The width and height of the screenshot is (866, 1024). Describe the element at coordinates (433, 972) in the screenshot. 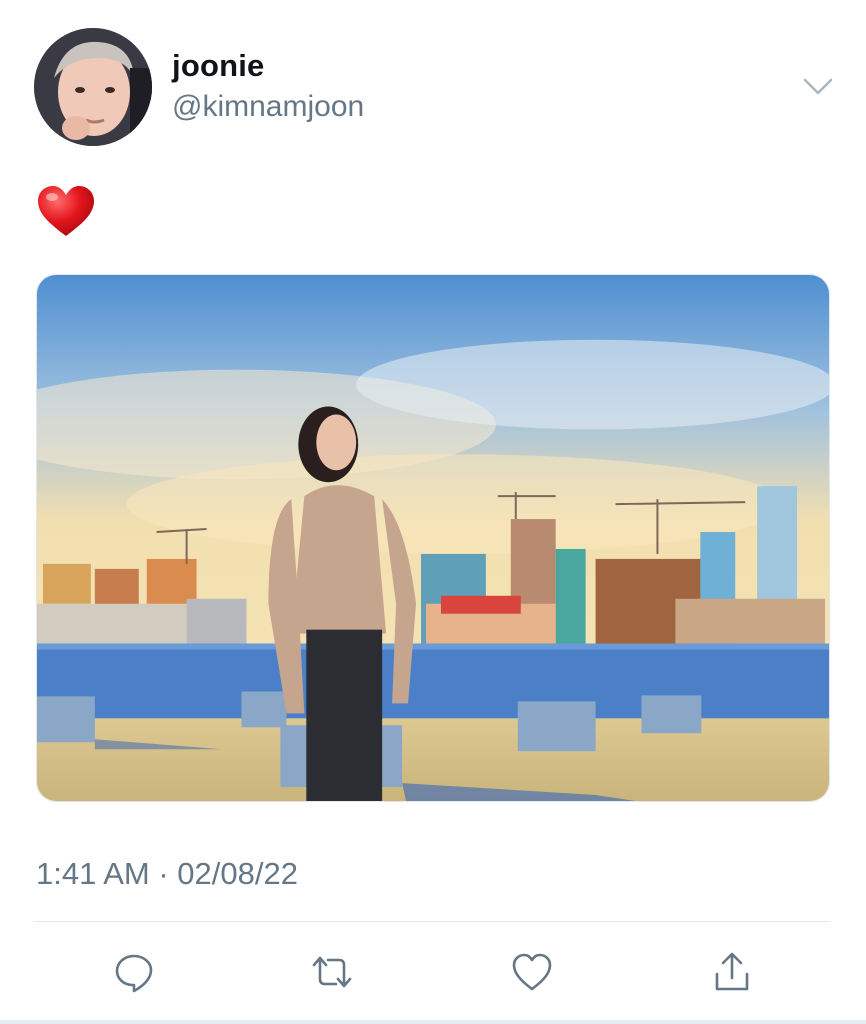

I see `tweet-actions` at that location.